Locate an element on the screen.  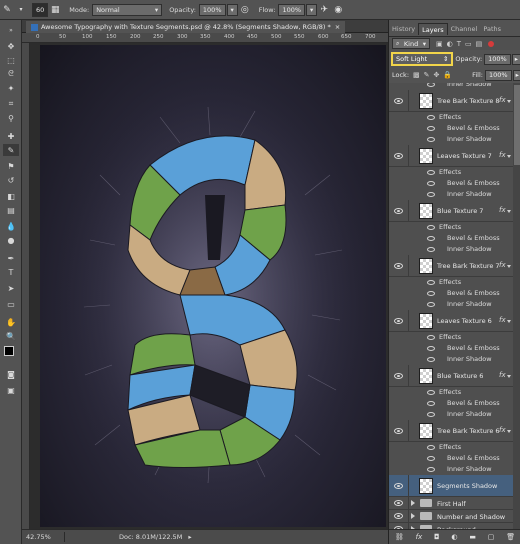
filter-toggle-icon is located at coordinates (491, 43).